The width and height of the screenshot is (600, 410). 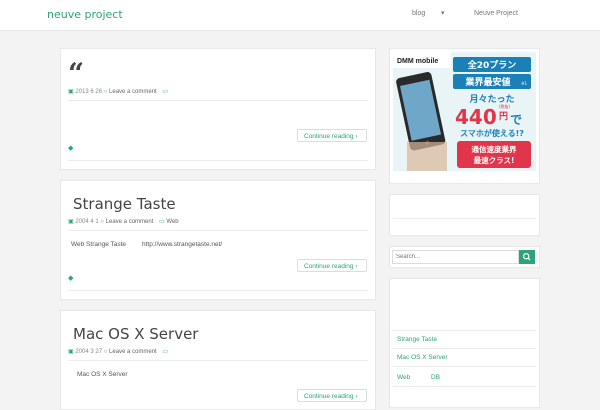 I want to click on ad-line2: 業界最安値, so click(x=487, y=82).